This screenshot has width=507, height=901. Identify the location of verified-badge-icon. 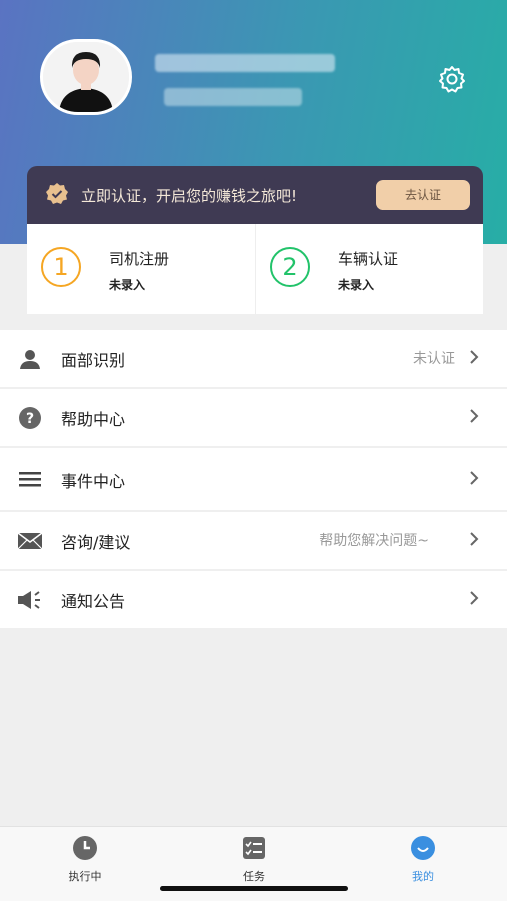
(57, 193).